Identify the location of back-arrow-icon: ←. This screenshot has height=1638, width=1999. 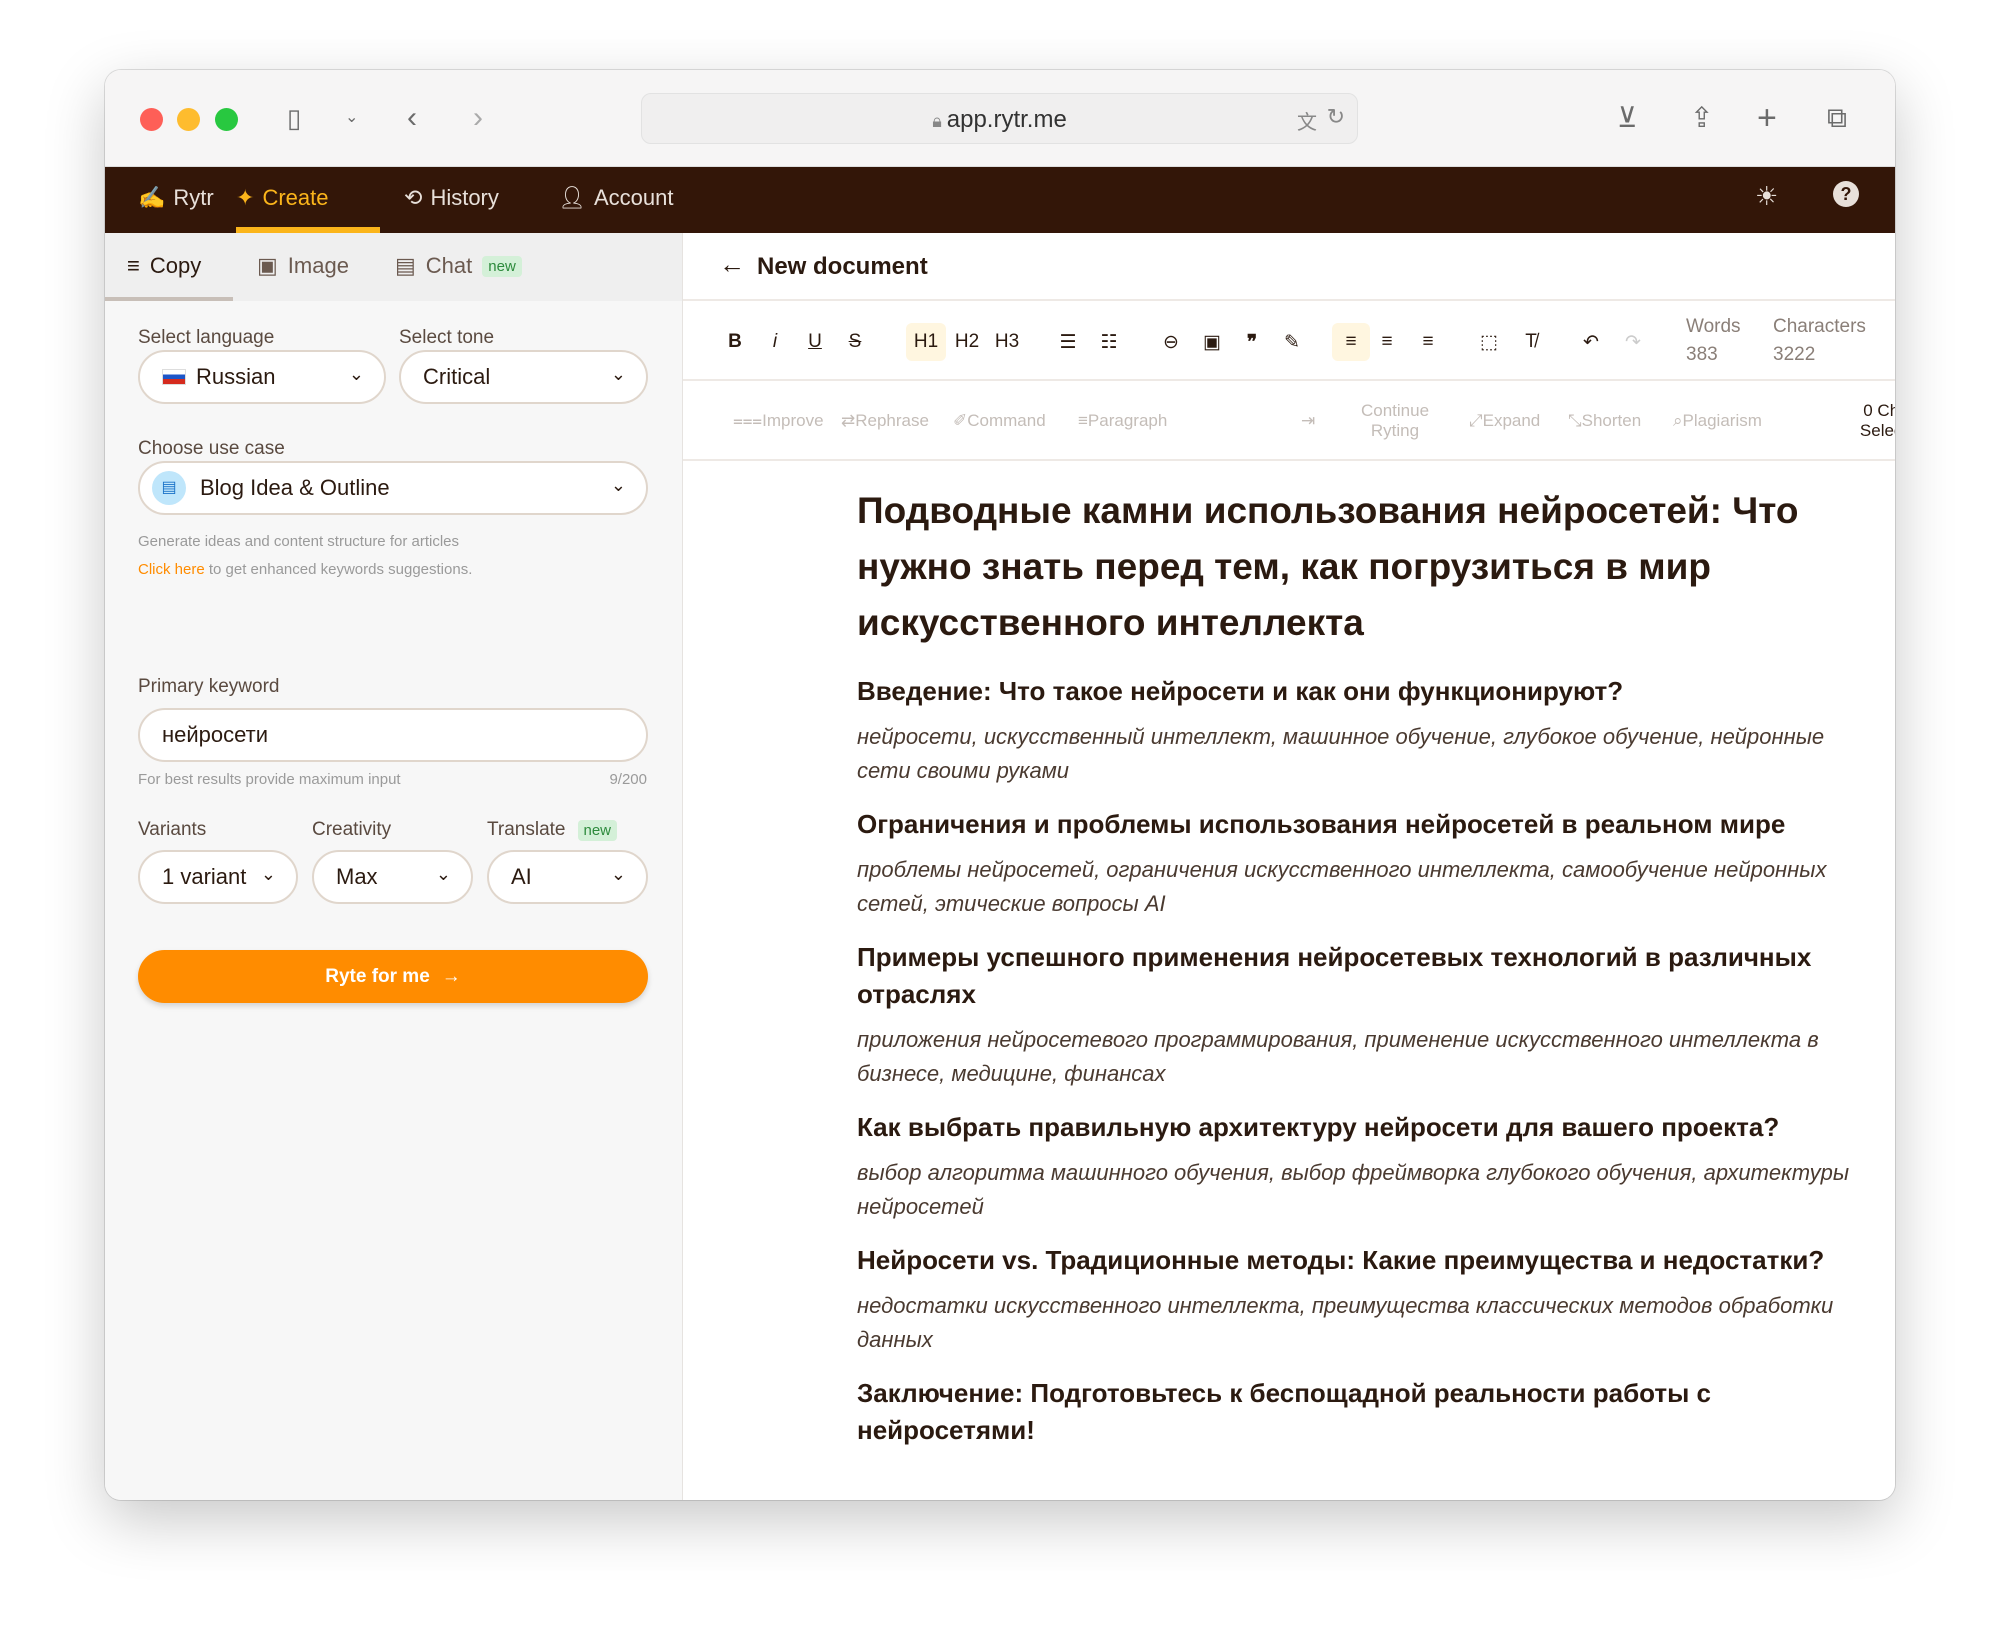
(732, 264).